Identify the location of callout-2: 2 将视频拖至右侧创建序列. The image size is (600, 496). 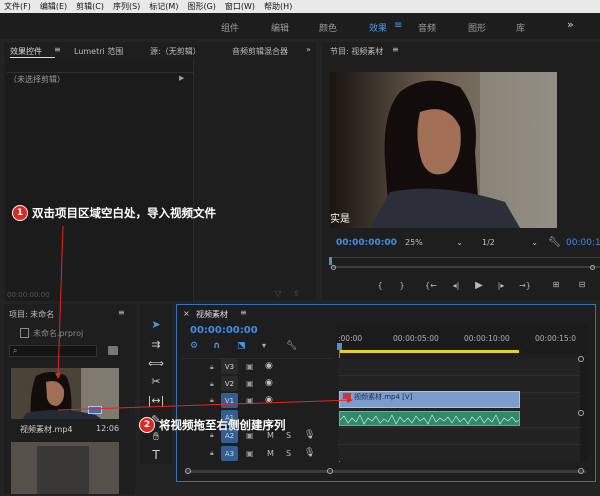
(212, 425).